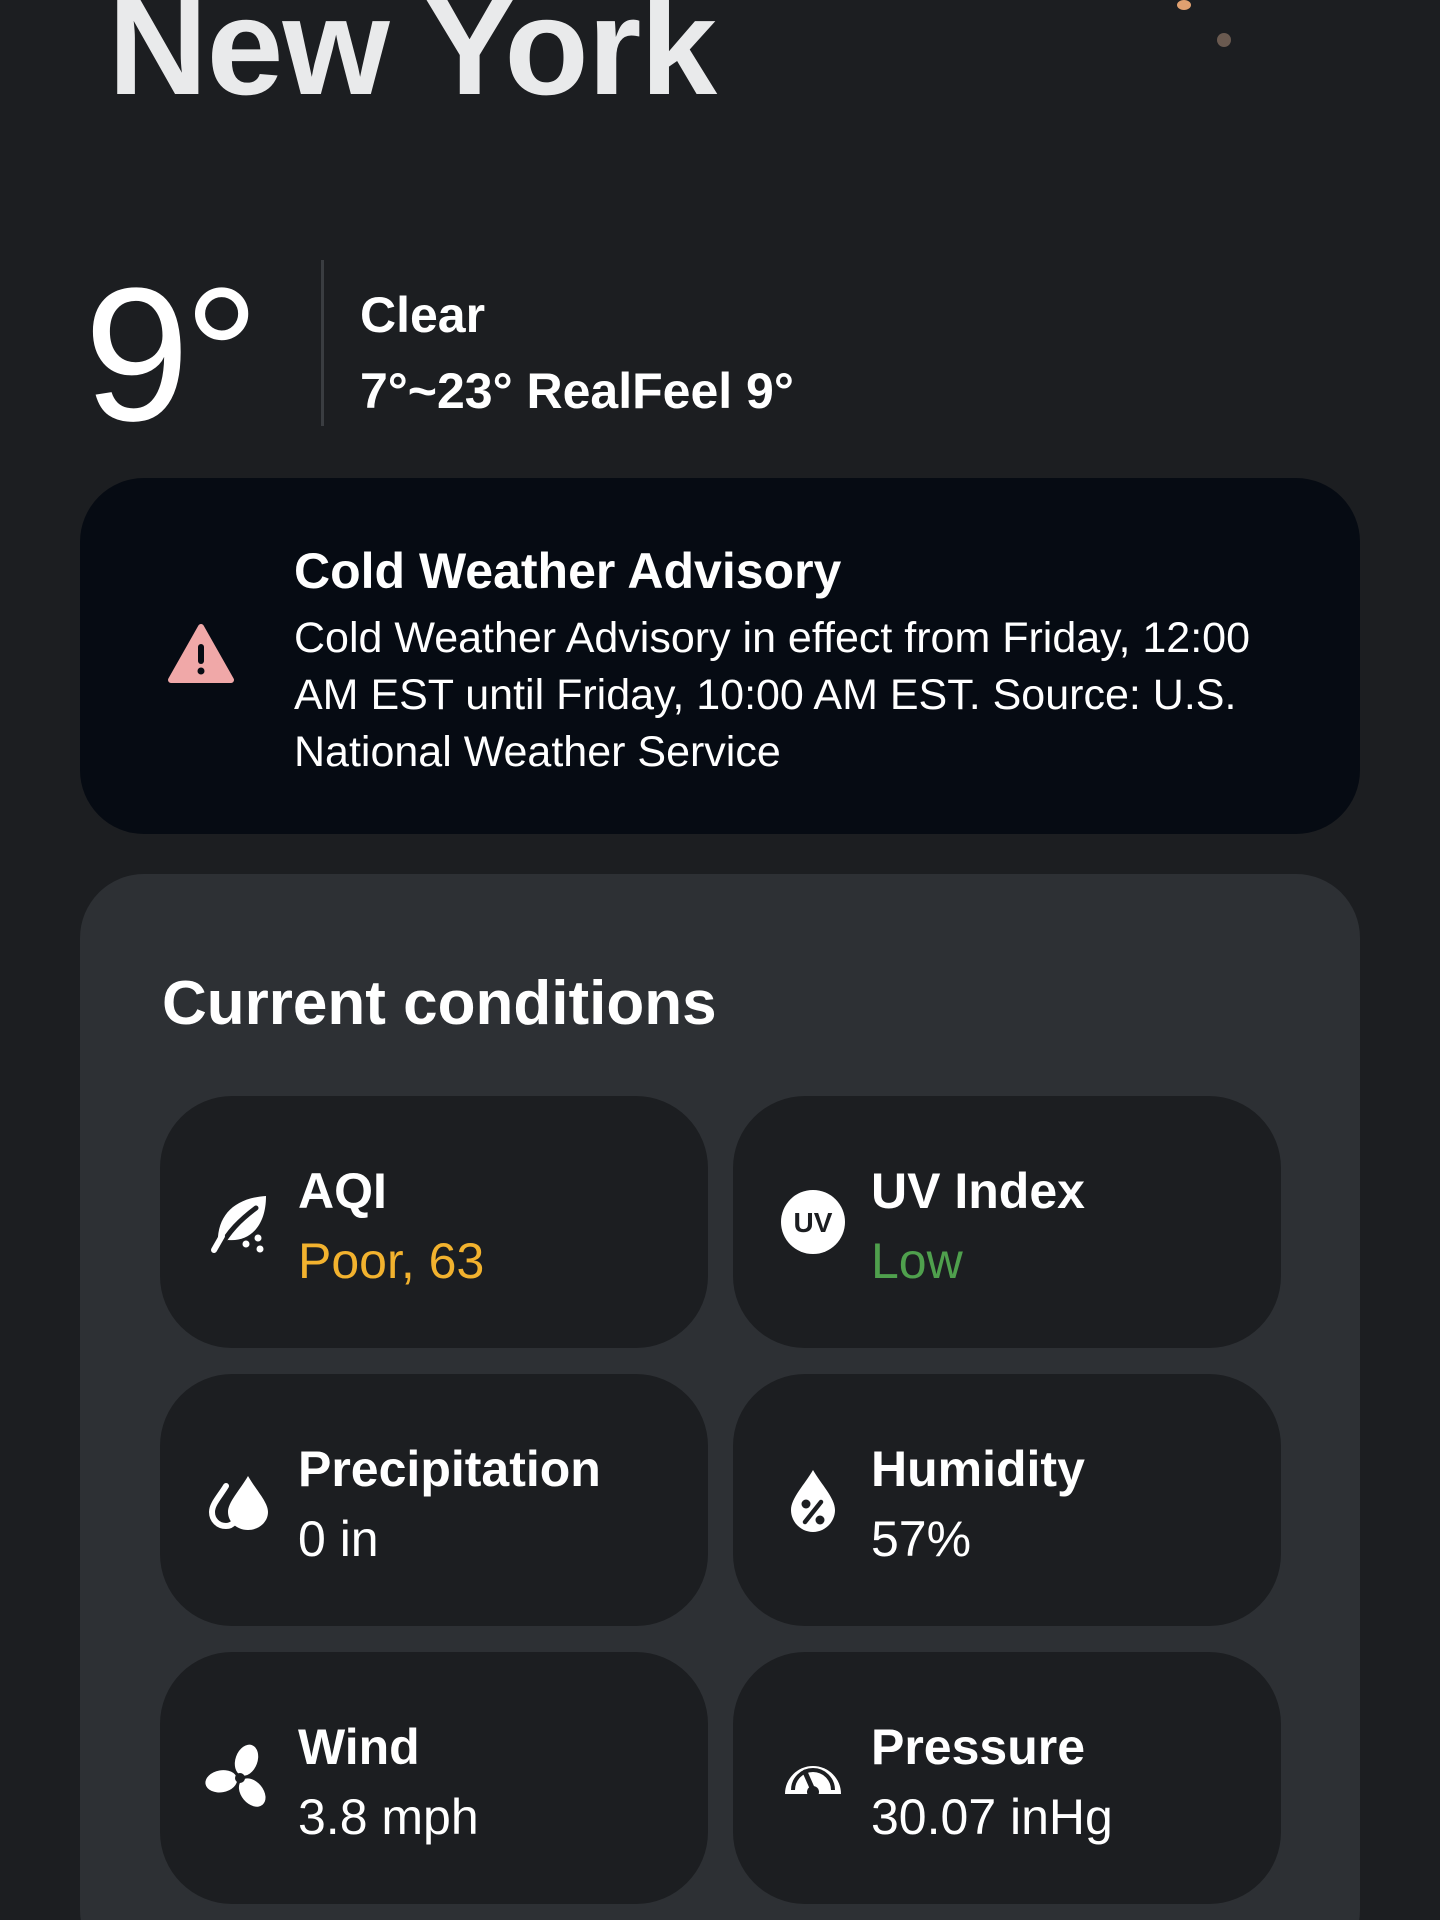 This screenshot has width=1440, height=1920. Describe the element at coordinates (322, 343) in the screenshot. I see `temperature-divider` at that location.